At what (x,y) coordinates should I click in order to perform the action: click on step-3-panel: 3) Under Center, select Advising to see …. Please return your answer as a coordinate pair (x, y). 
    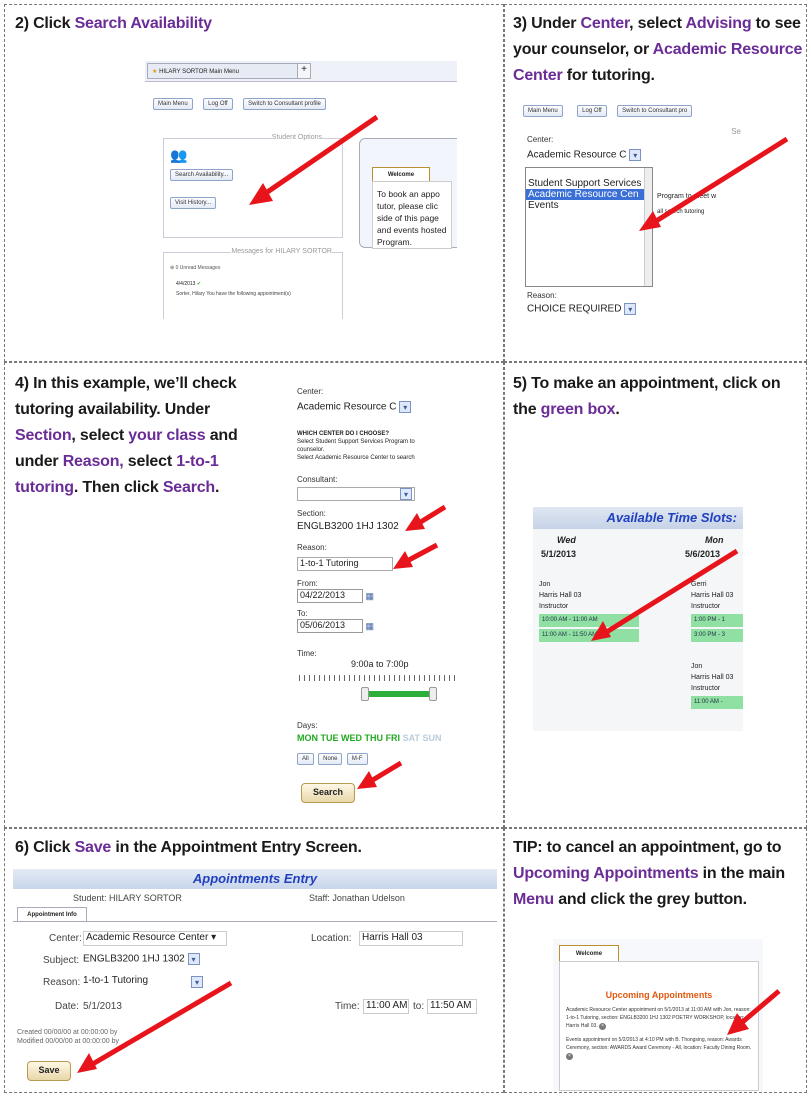
    Looking at the image, I should click on (655, 183).